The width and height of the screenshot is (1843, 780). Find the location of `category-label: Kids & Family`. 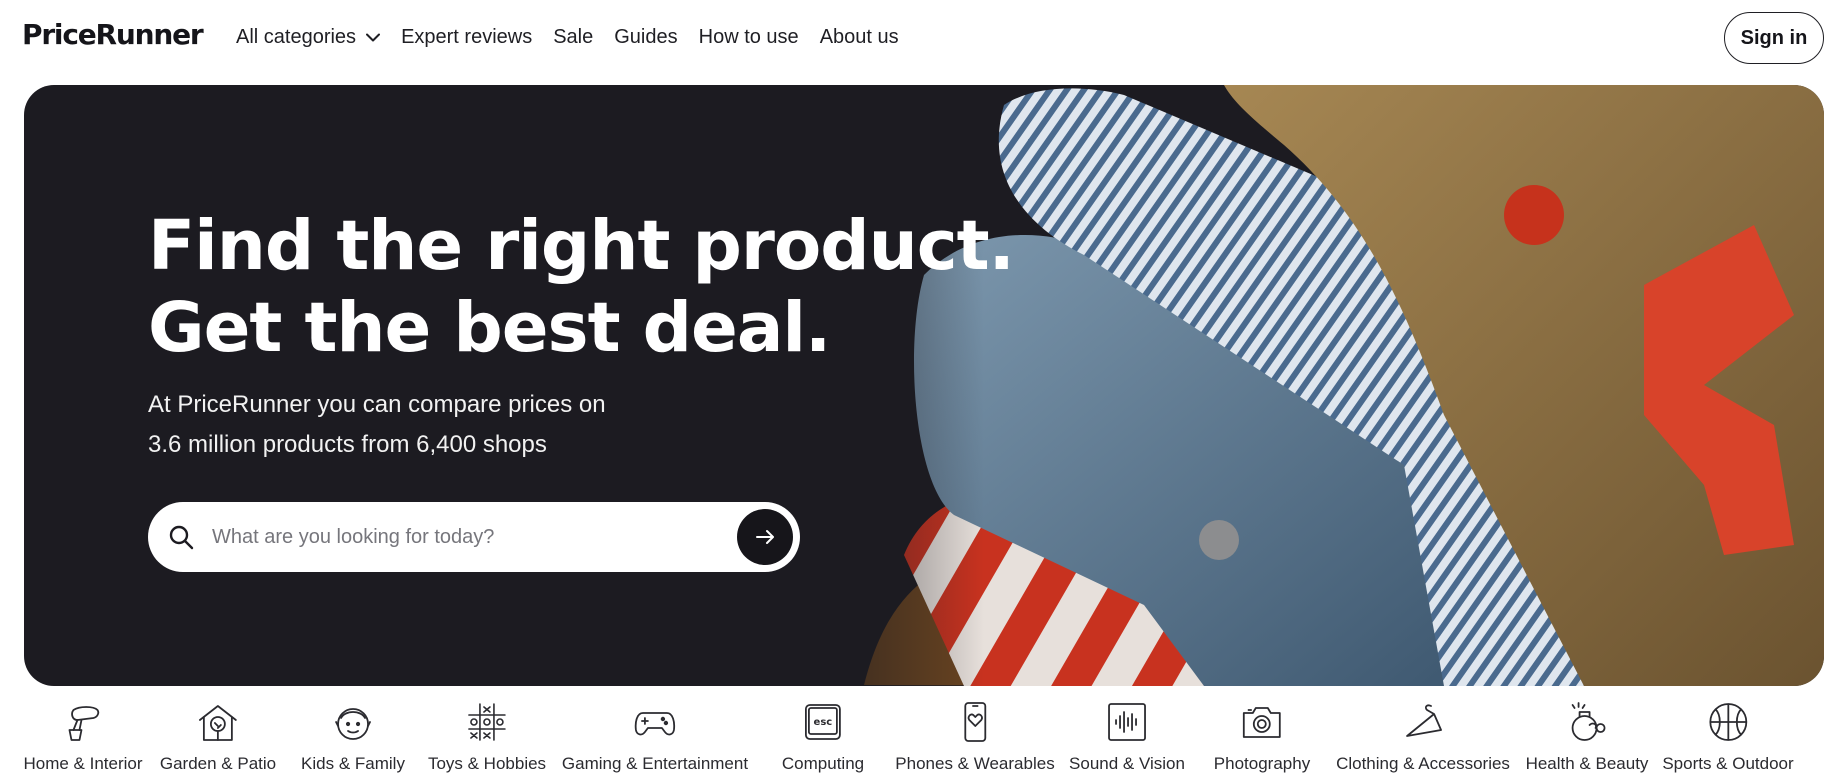

category-label: Kids & Family is located at coordinates (353, 763).